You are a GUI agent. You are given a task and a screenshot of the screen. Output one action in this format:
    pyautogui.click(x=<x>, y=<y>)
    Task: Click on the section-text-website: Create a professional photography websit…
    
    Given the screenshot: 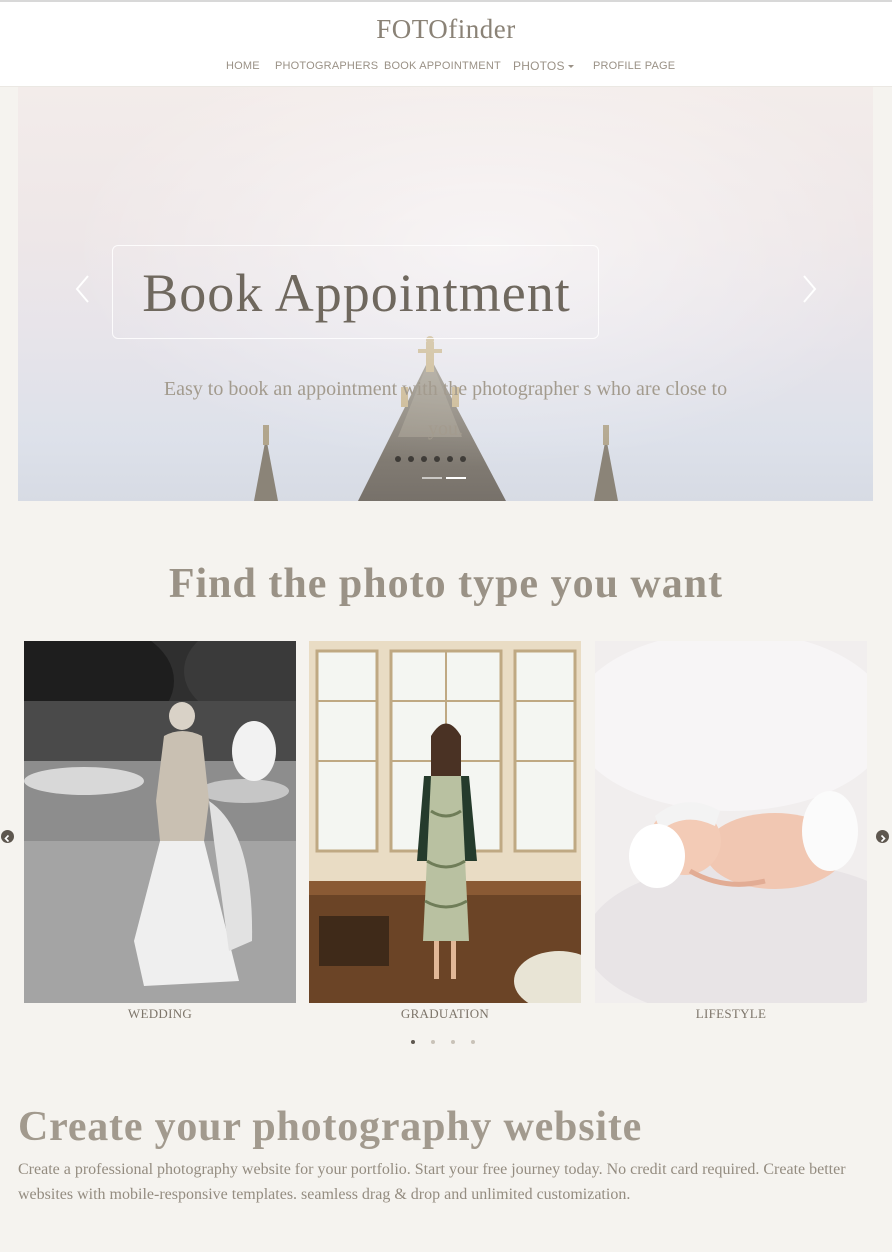 What is the action you would take?
    pyautogui.click(x=432, y=1182)
    